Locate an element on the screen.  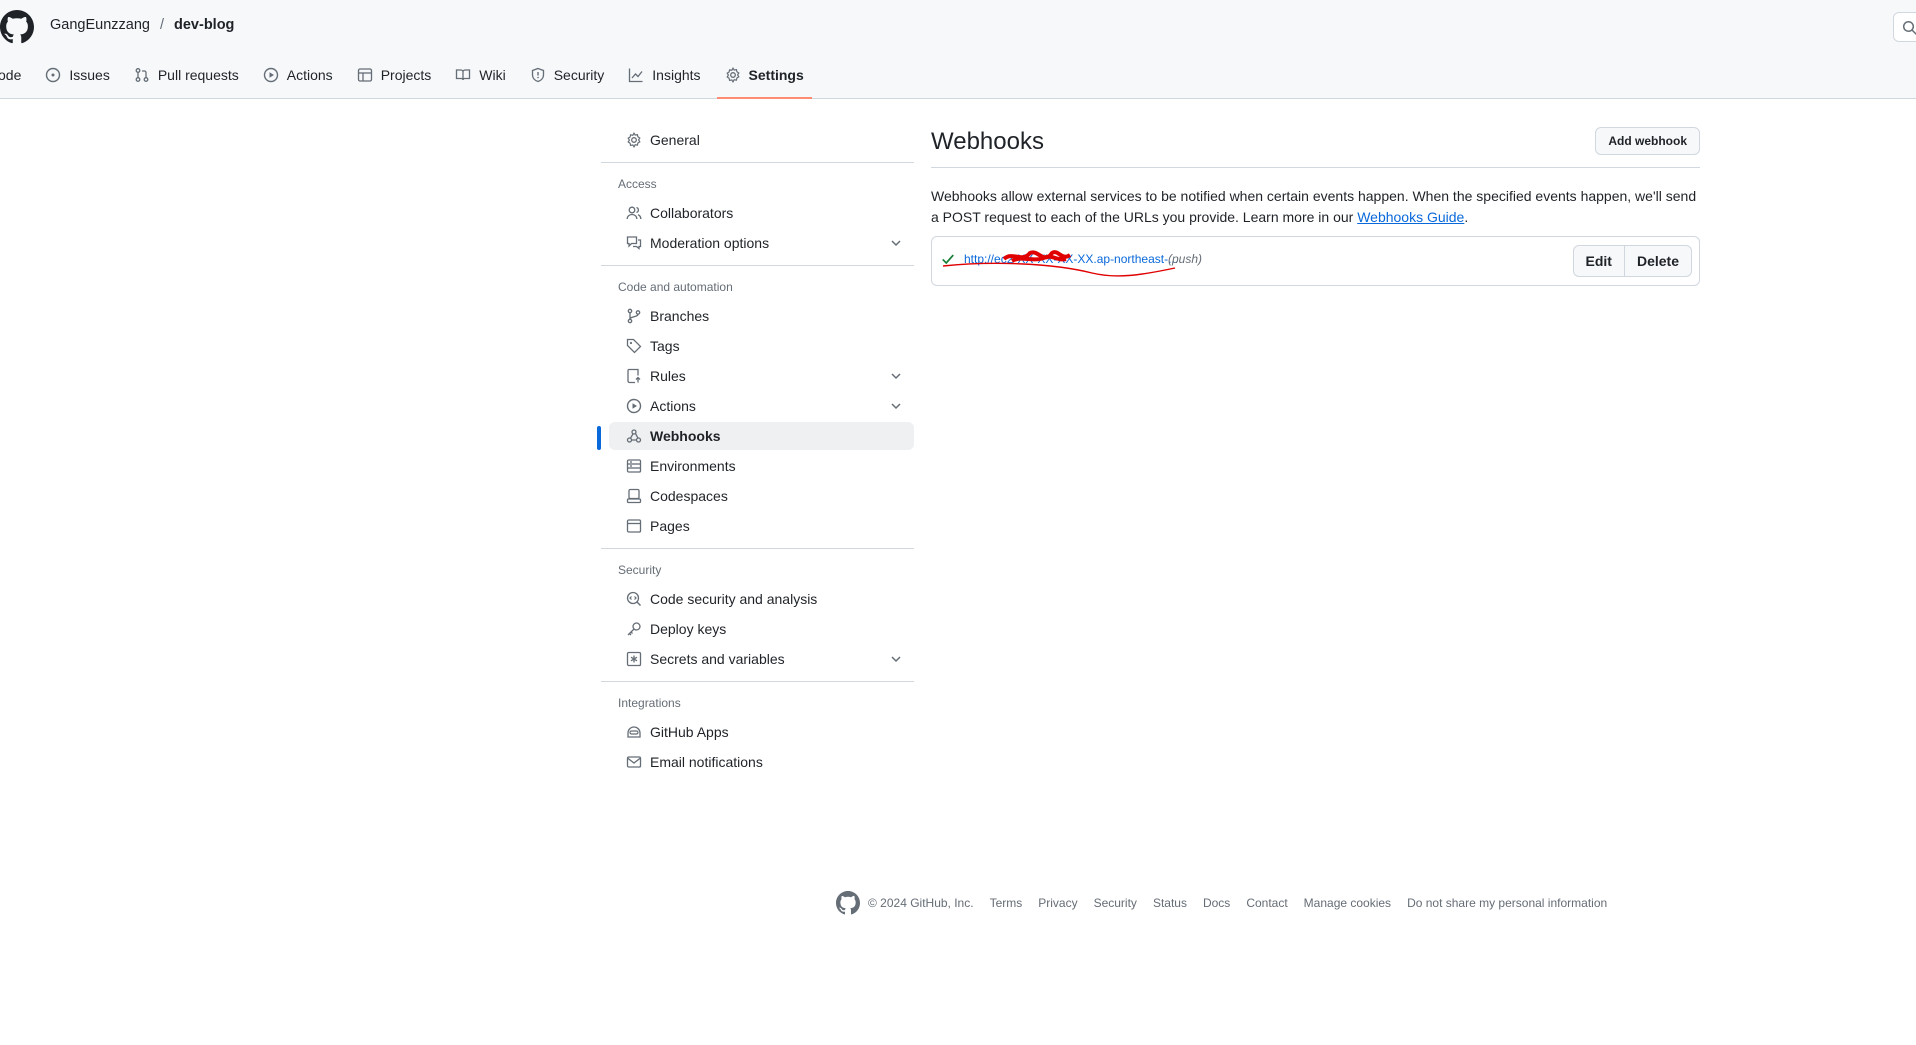
sidebar-item-label: Email notifications is located at coordinates (706, 762).